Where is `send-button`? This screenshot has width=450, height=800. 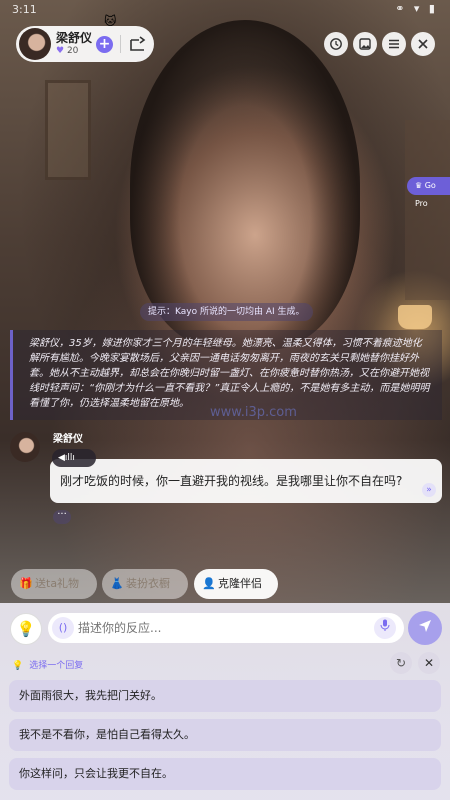
send-button is located at coordinates (425, 628).